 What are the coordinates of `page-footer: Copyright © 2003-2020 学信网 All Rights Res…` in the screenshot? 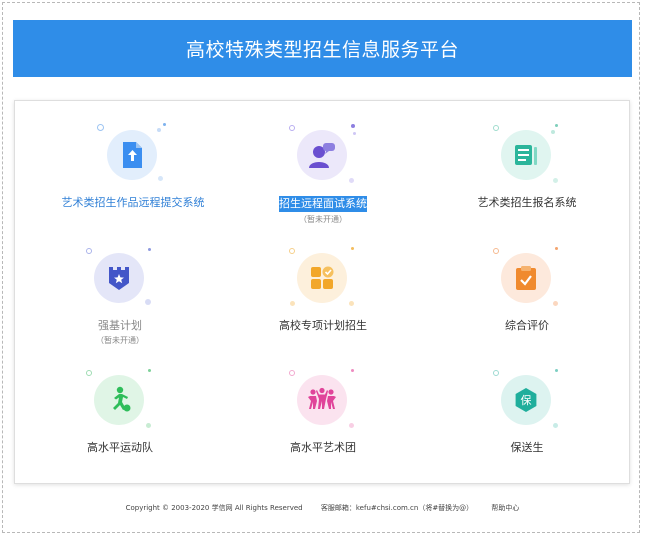 It's located at (322, 508).